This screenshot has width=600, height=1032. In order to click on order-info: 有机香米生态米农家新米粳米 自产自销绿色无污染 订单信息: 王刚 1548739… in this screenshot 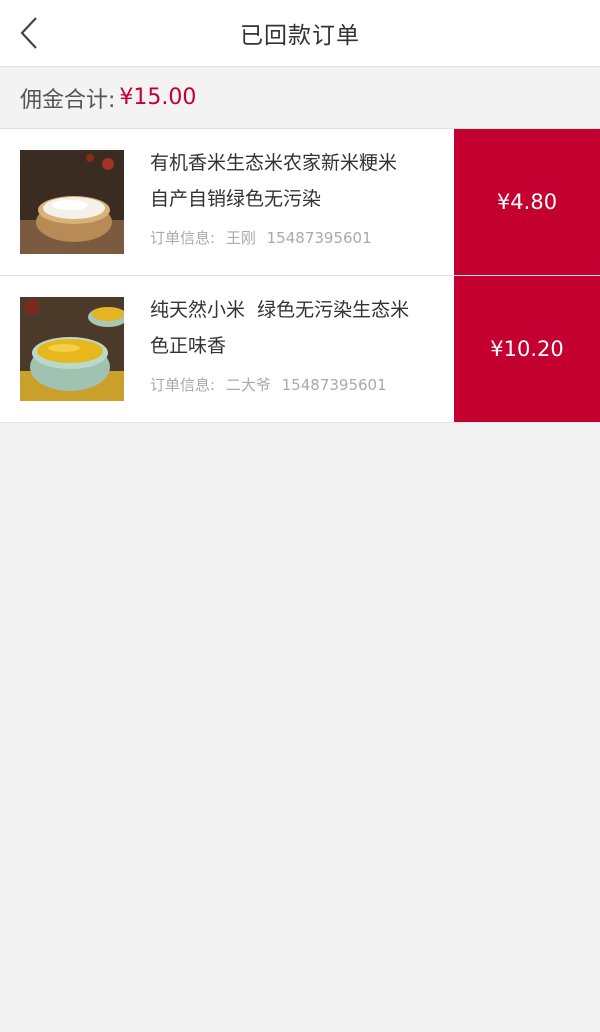, I will do `click(290, 196)`.